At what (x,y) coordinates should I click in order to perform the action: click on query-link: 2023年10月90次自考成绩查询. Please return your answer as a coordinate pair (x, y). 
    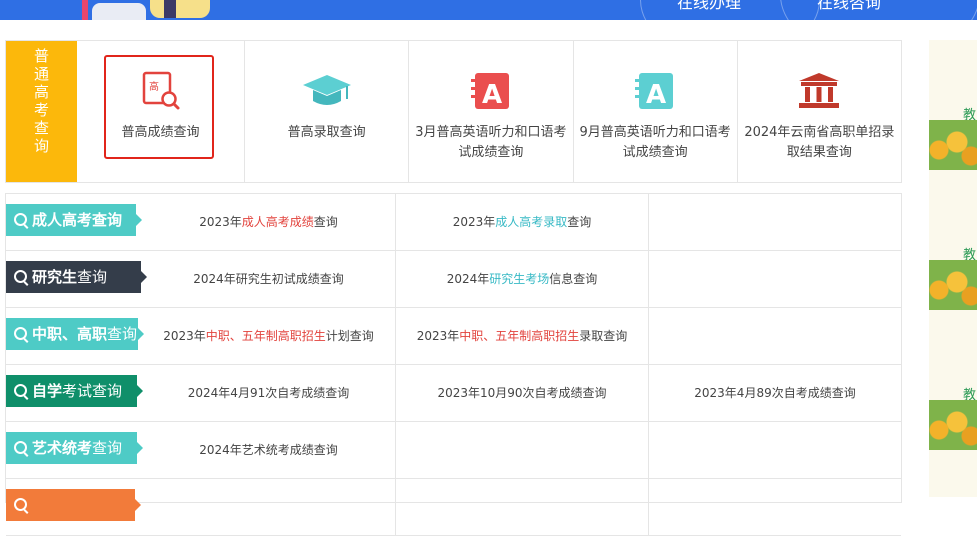
    Looking at the image, I should click on (521, 393).